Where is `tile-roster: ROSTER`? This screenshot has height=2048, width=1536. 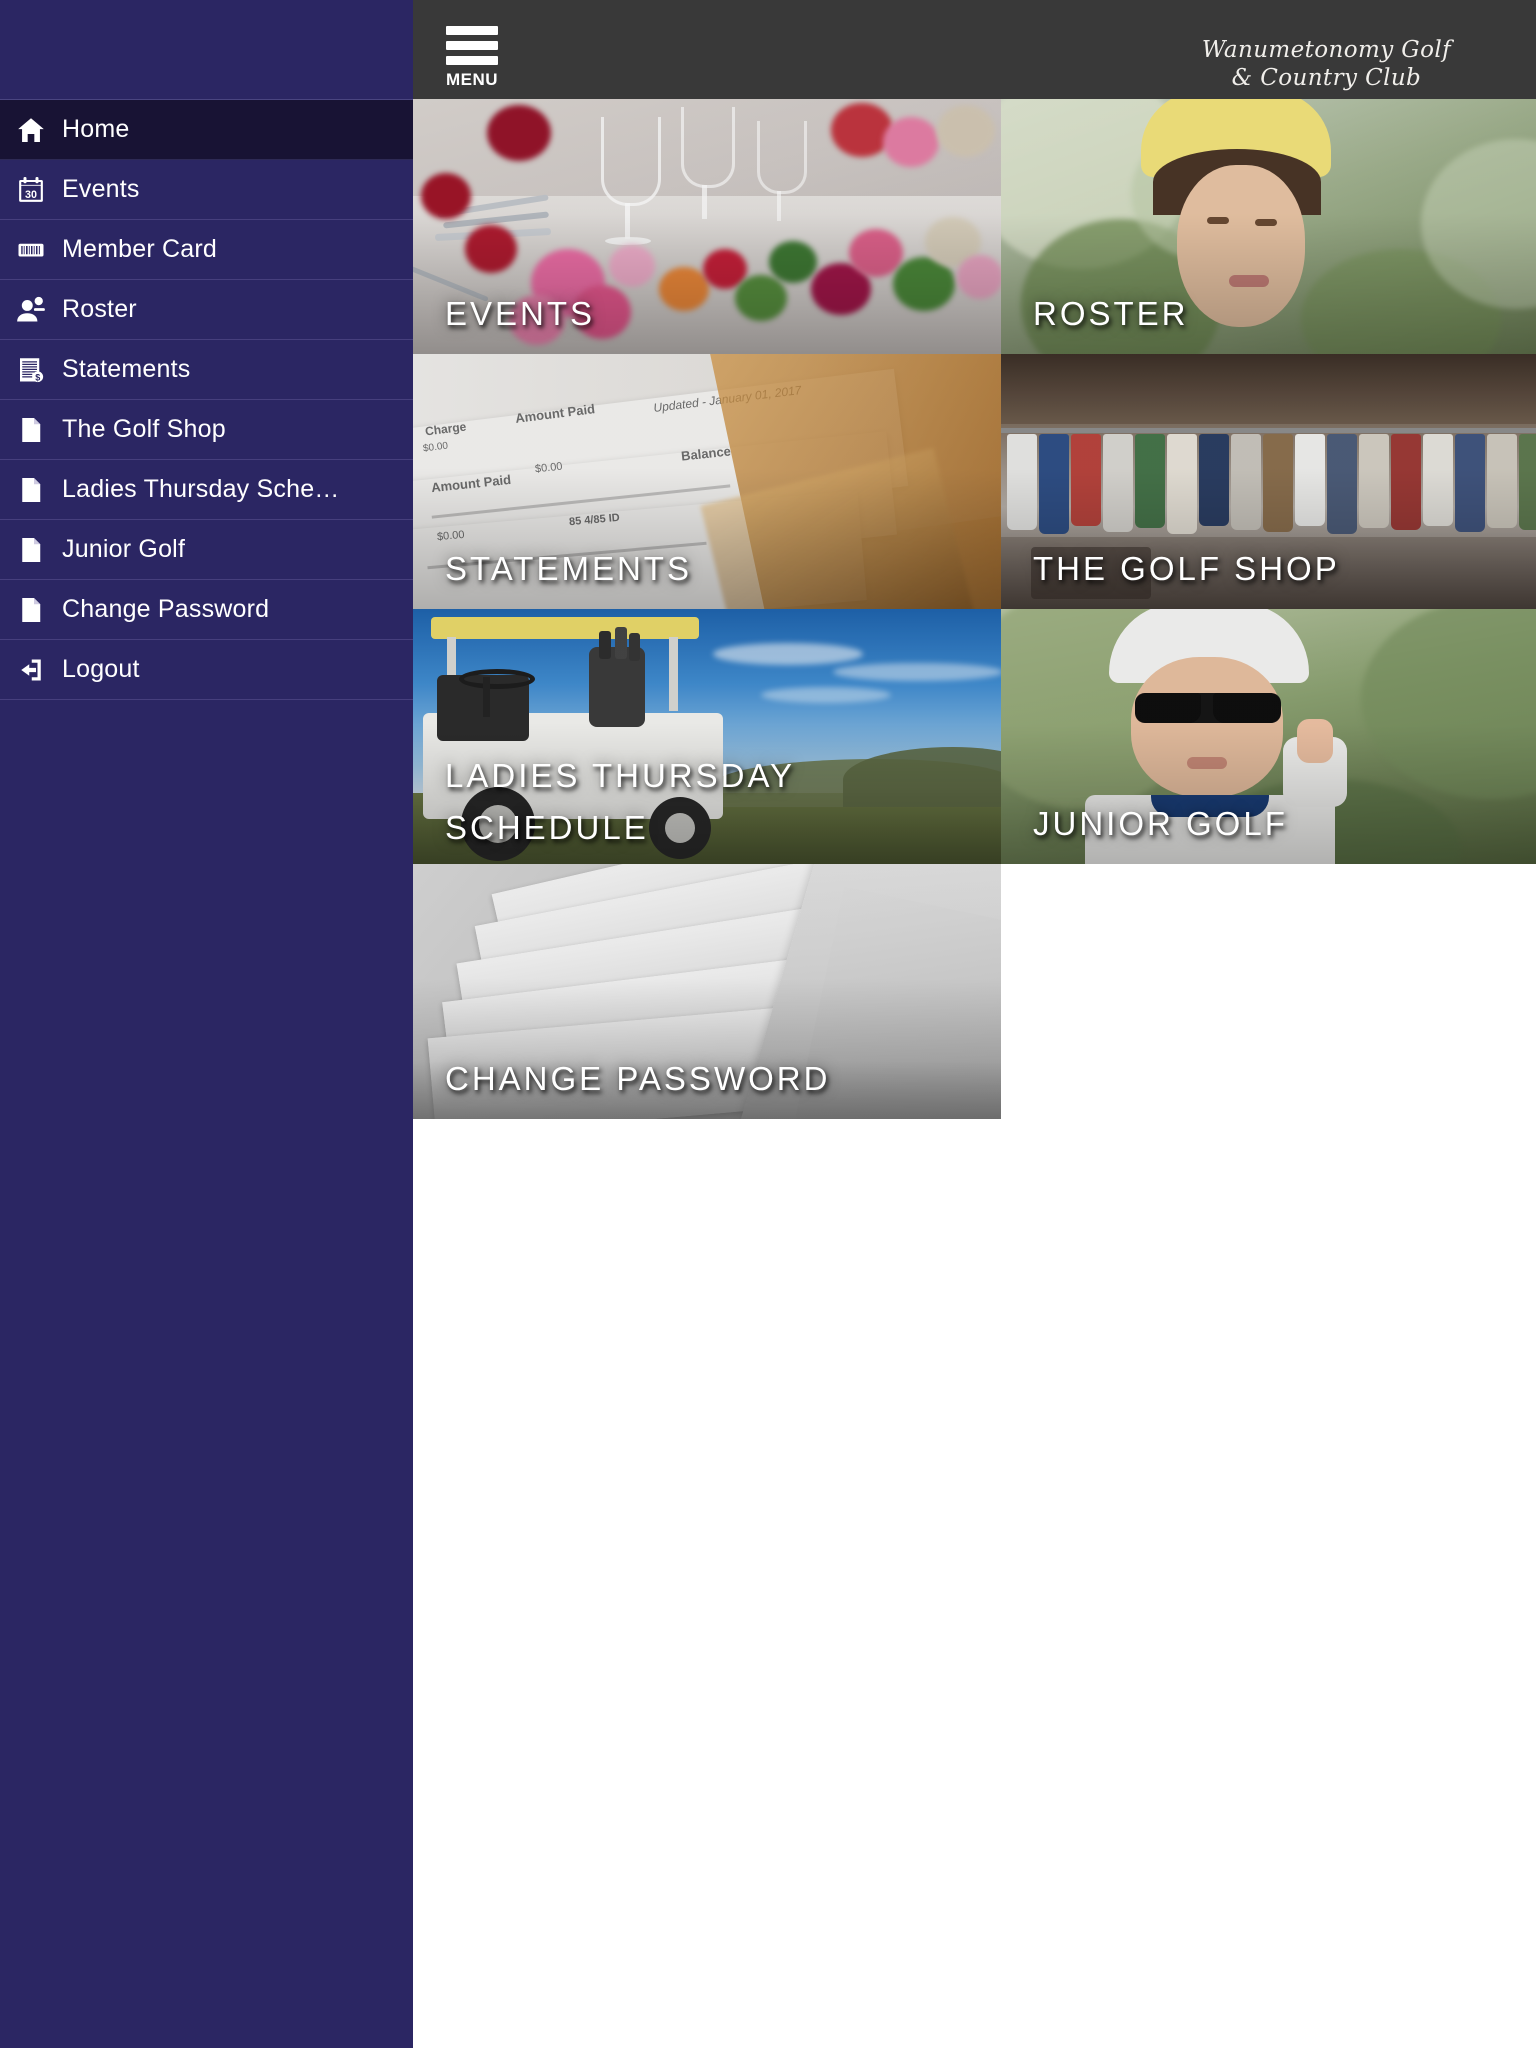
tile-roster: ROSTER is located at coordinates (1268, 226).